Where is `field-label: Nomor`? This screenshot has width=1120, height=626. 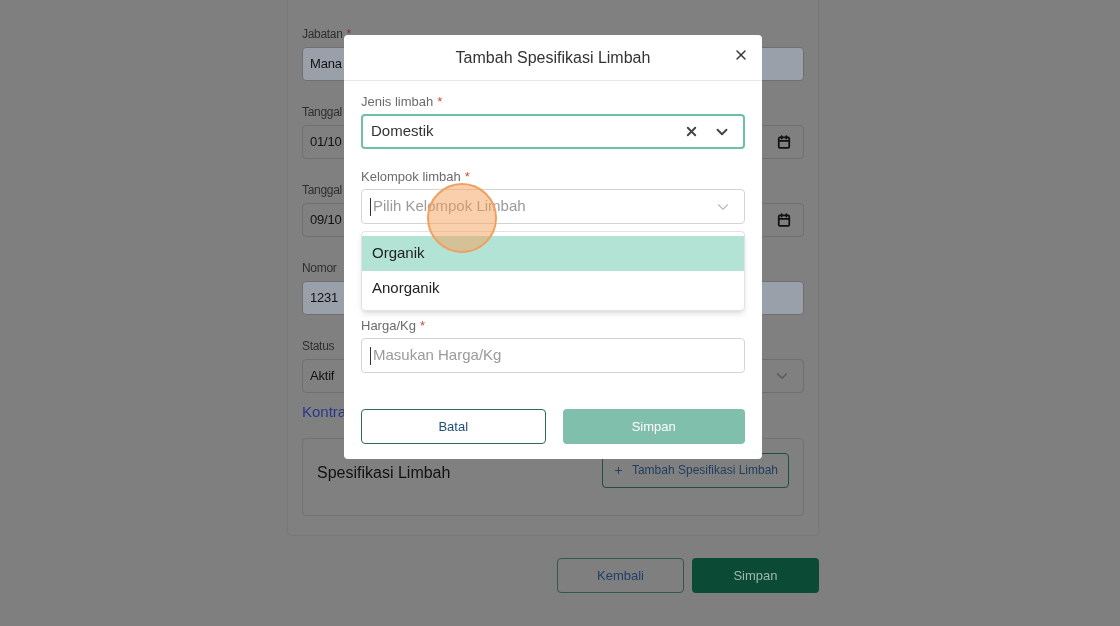 field-label: Nomor is located at coordinates (319, 268).